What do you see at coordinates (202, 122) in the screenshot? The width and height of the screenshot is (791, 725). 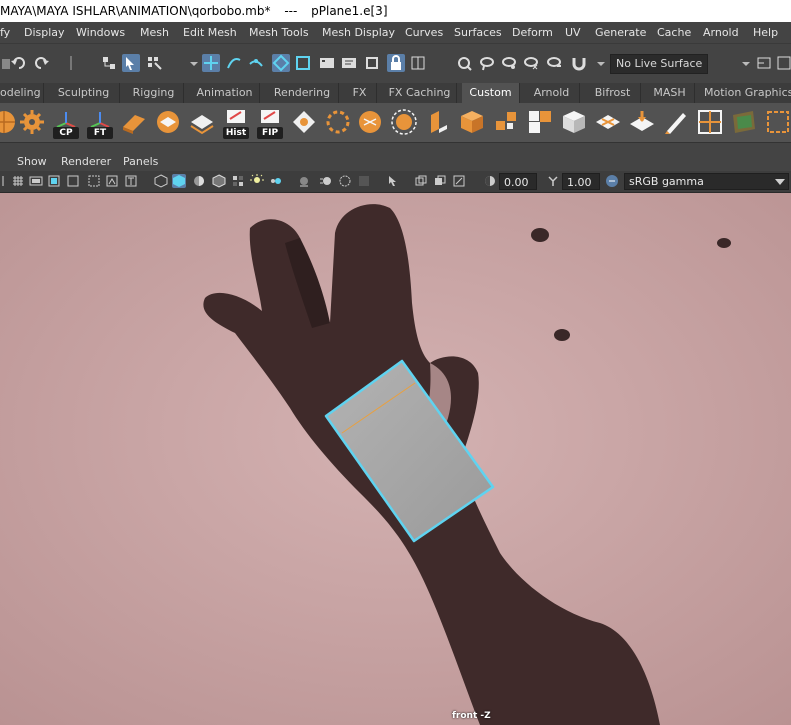 I see `layered-plane-icon` at bounding box center [202, 122].